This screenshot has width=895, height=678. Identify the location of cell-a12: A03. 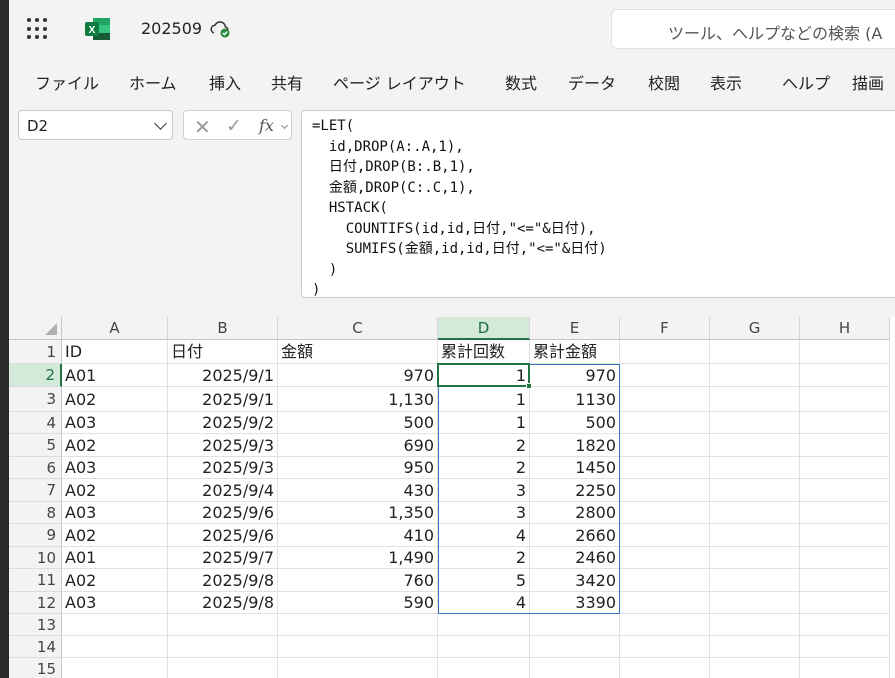
(115, 603).